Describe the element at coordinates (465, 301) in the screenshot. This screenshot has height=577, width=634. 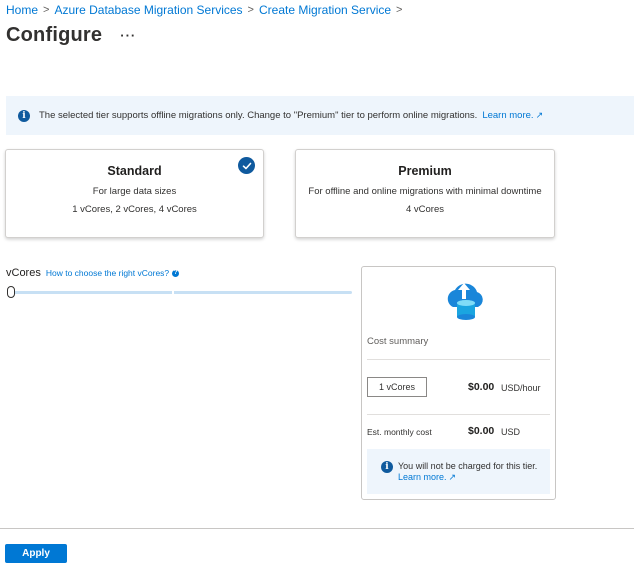
I see `cloud-database-icon` at that location.